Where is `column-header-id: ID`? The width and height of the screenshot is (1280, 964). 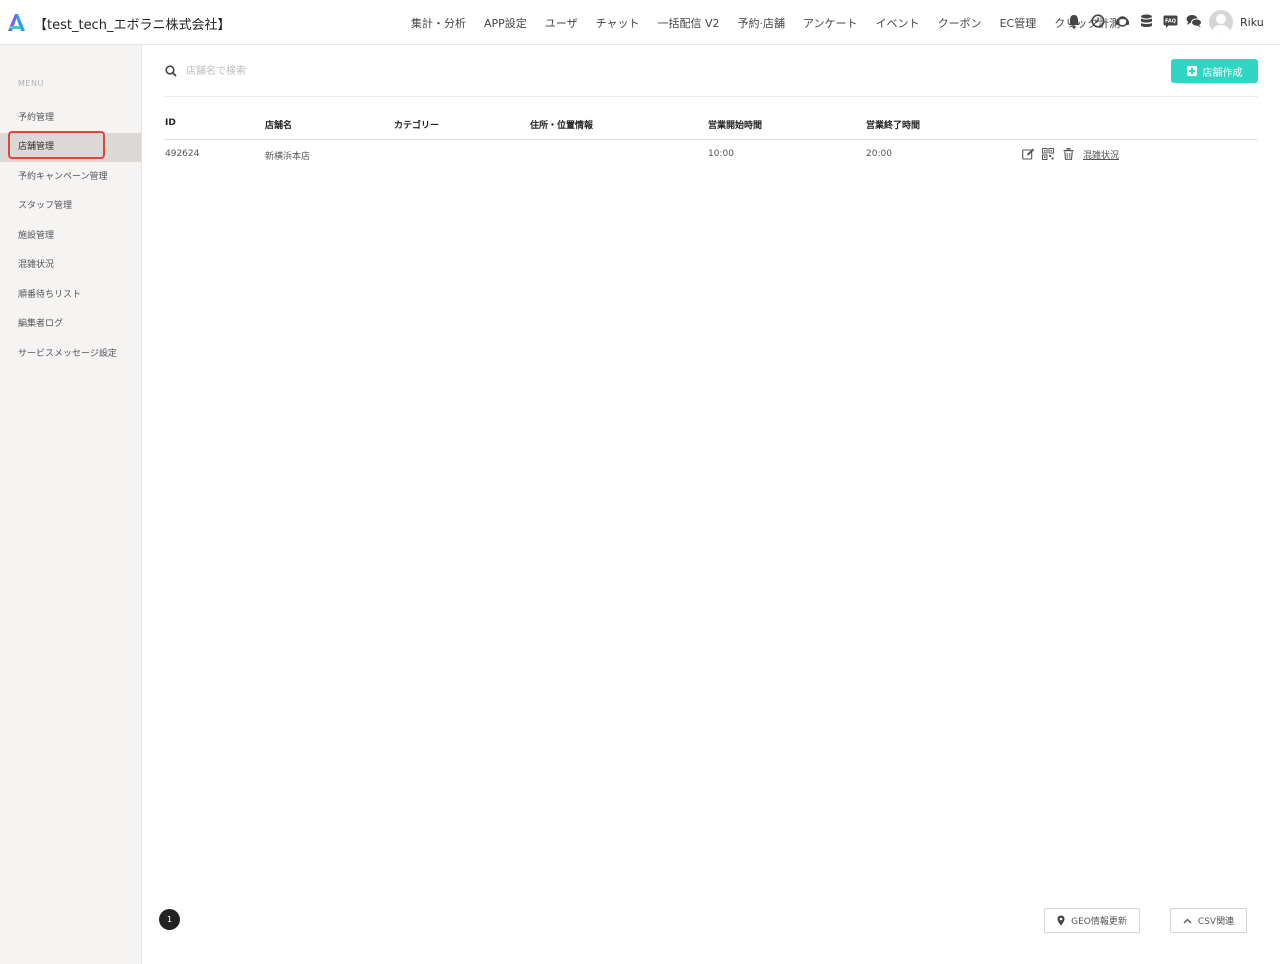
column-header-id: ID is located at coordinates (170, 123).